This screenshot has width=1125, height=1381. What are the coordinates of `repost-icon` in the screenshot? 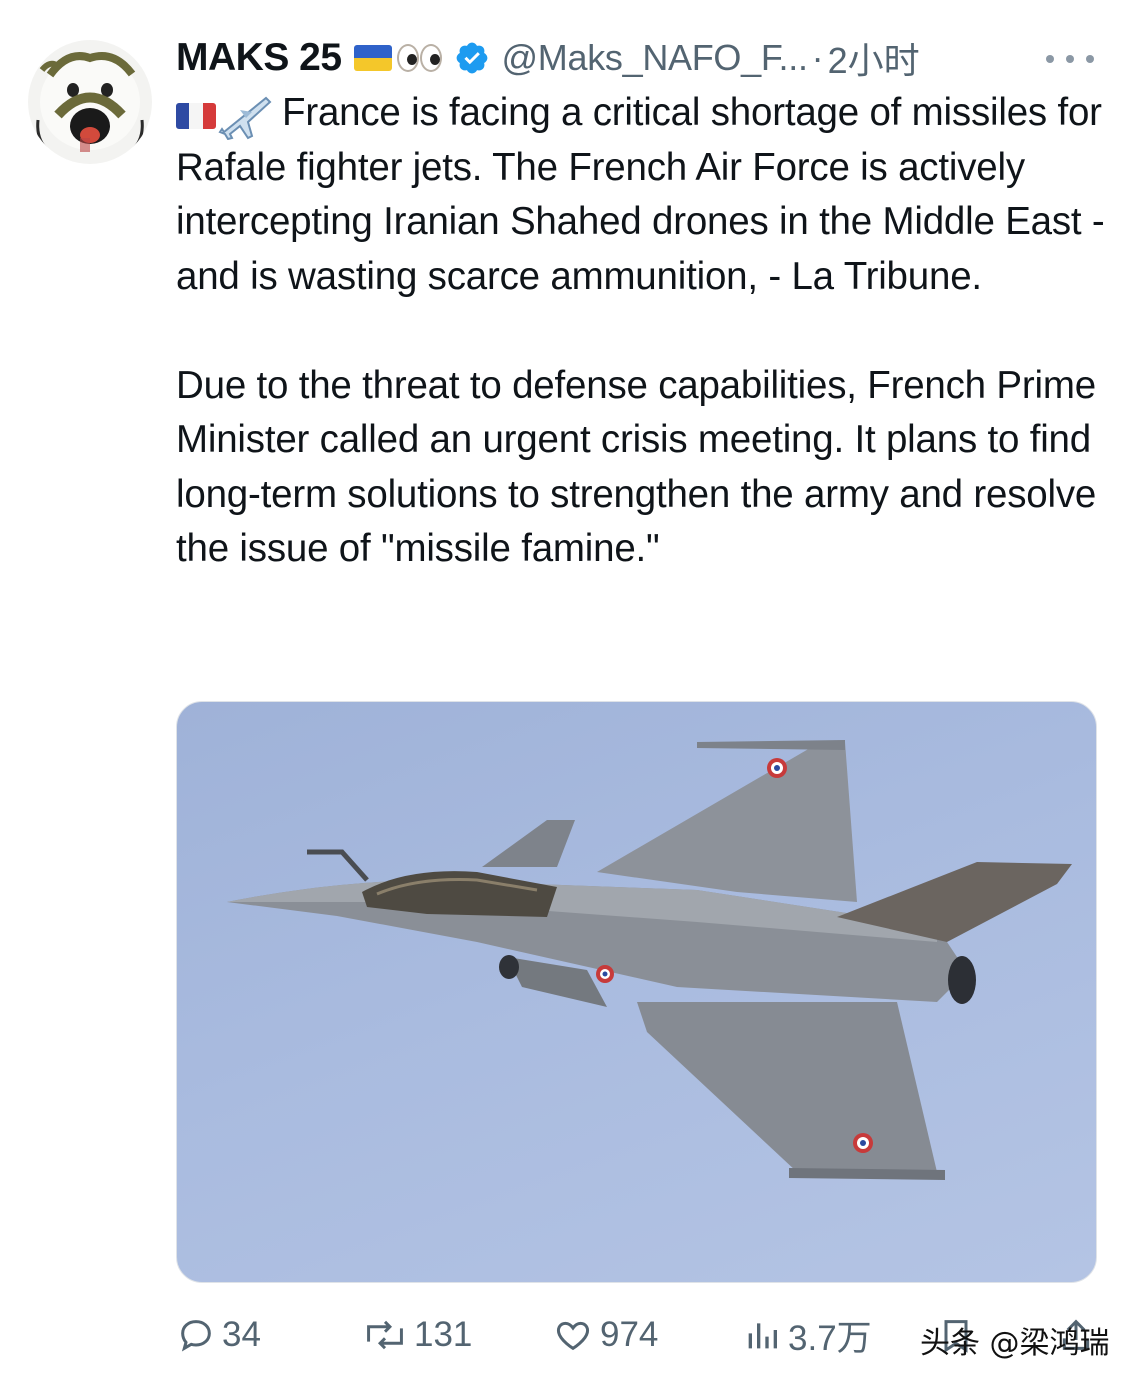 It's located at (385, 1335).